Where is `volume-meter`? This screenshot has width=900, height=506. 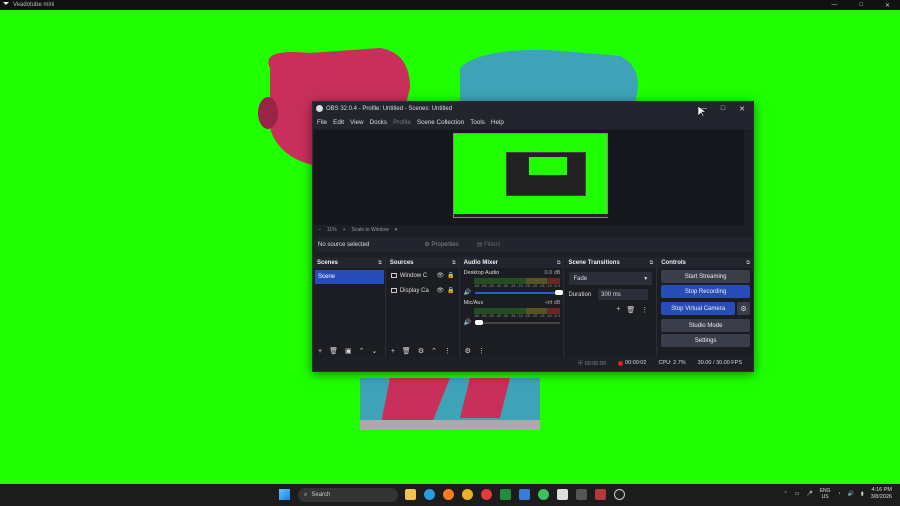
volume-meter is located at coordinates (517, 311).